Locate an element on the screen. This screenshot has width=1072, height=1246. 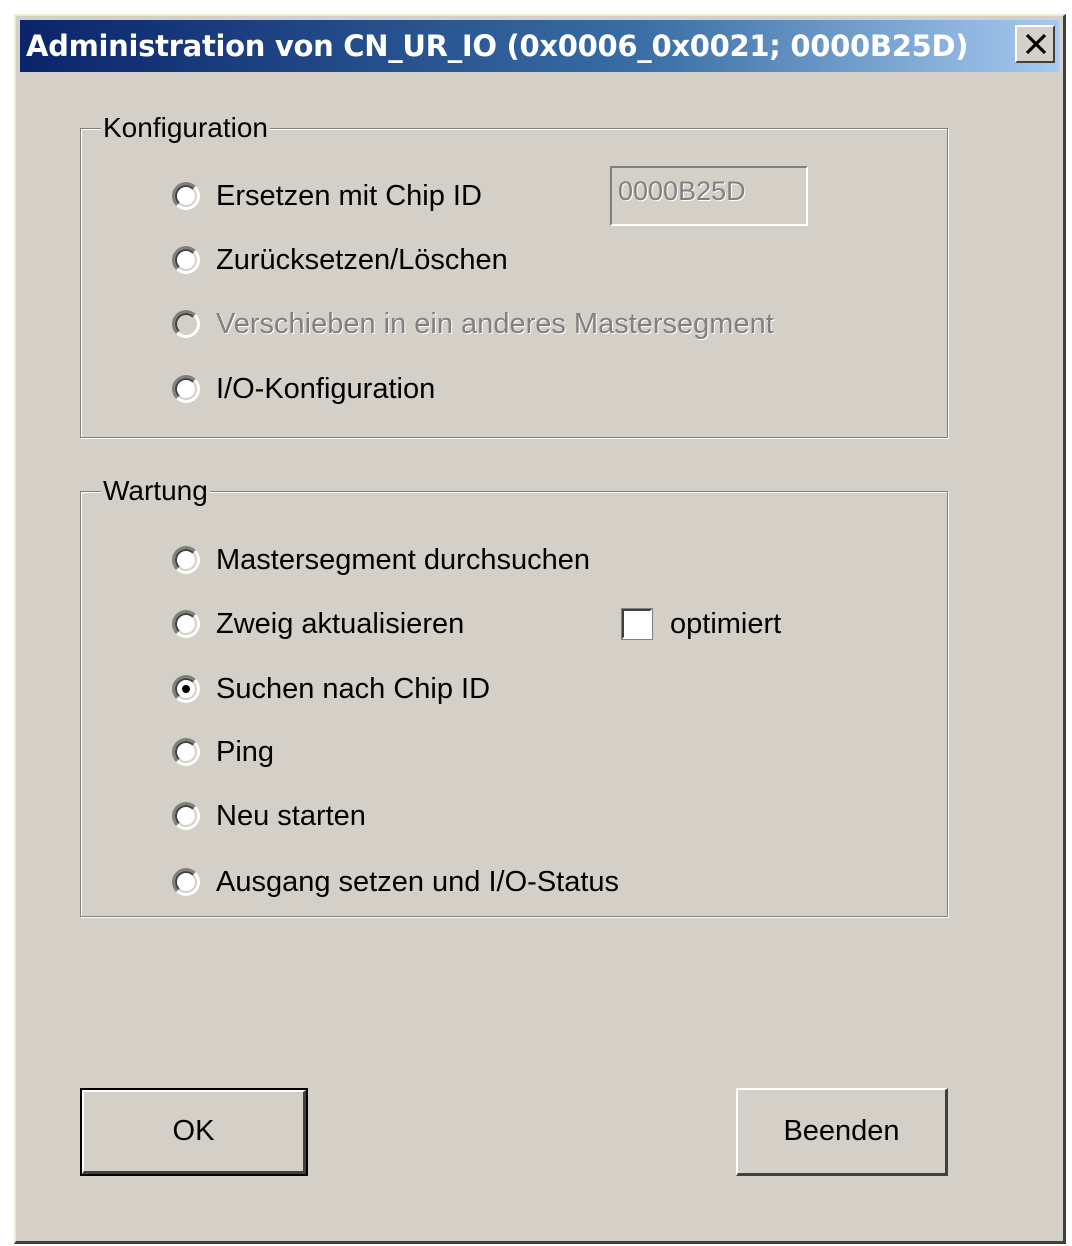
beenden-button: Beenden is located at coordinates (842, 1132).